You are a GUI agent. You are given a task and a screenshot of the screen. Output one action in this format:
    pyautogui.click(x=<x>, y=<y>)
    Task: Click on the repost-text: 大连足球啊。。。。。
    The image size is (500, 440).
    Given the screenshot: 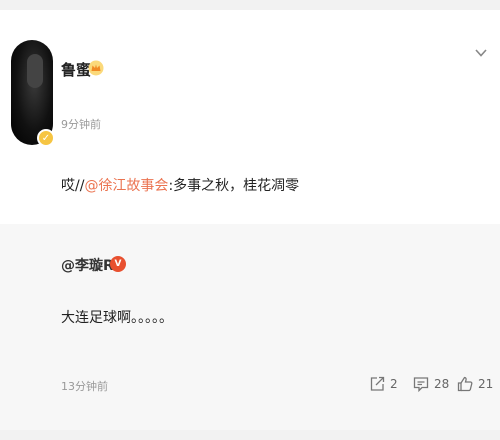 What is the action you would take?
    pyautogui.click(x=117, y=318)
    